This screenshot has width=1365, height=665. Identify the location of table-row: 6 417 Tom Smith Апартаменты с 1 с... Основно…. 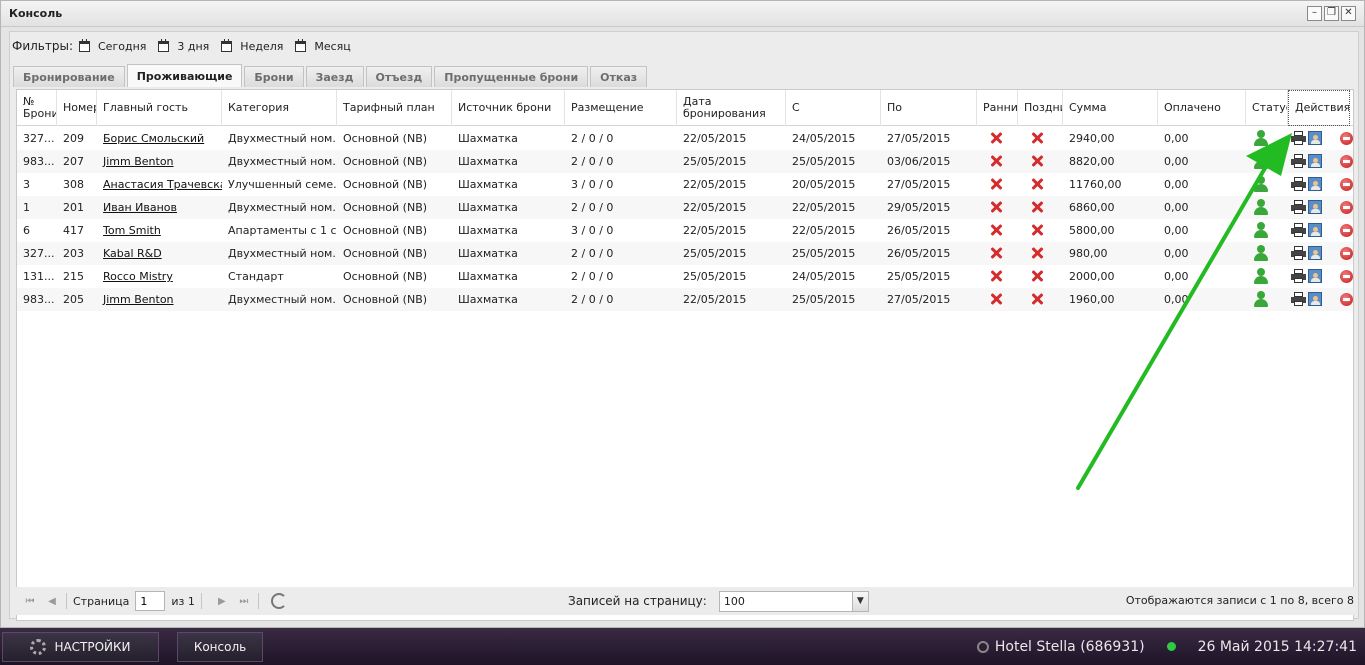
(685, 230).